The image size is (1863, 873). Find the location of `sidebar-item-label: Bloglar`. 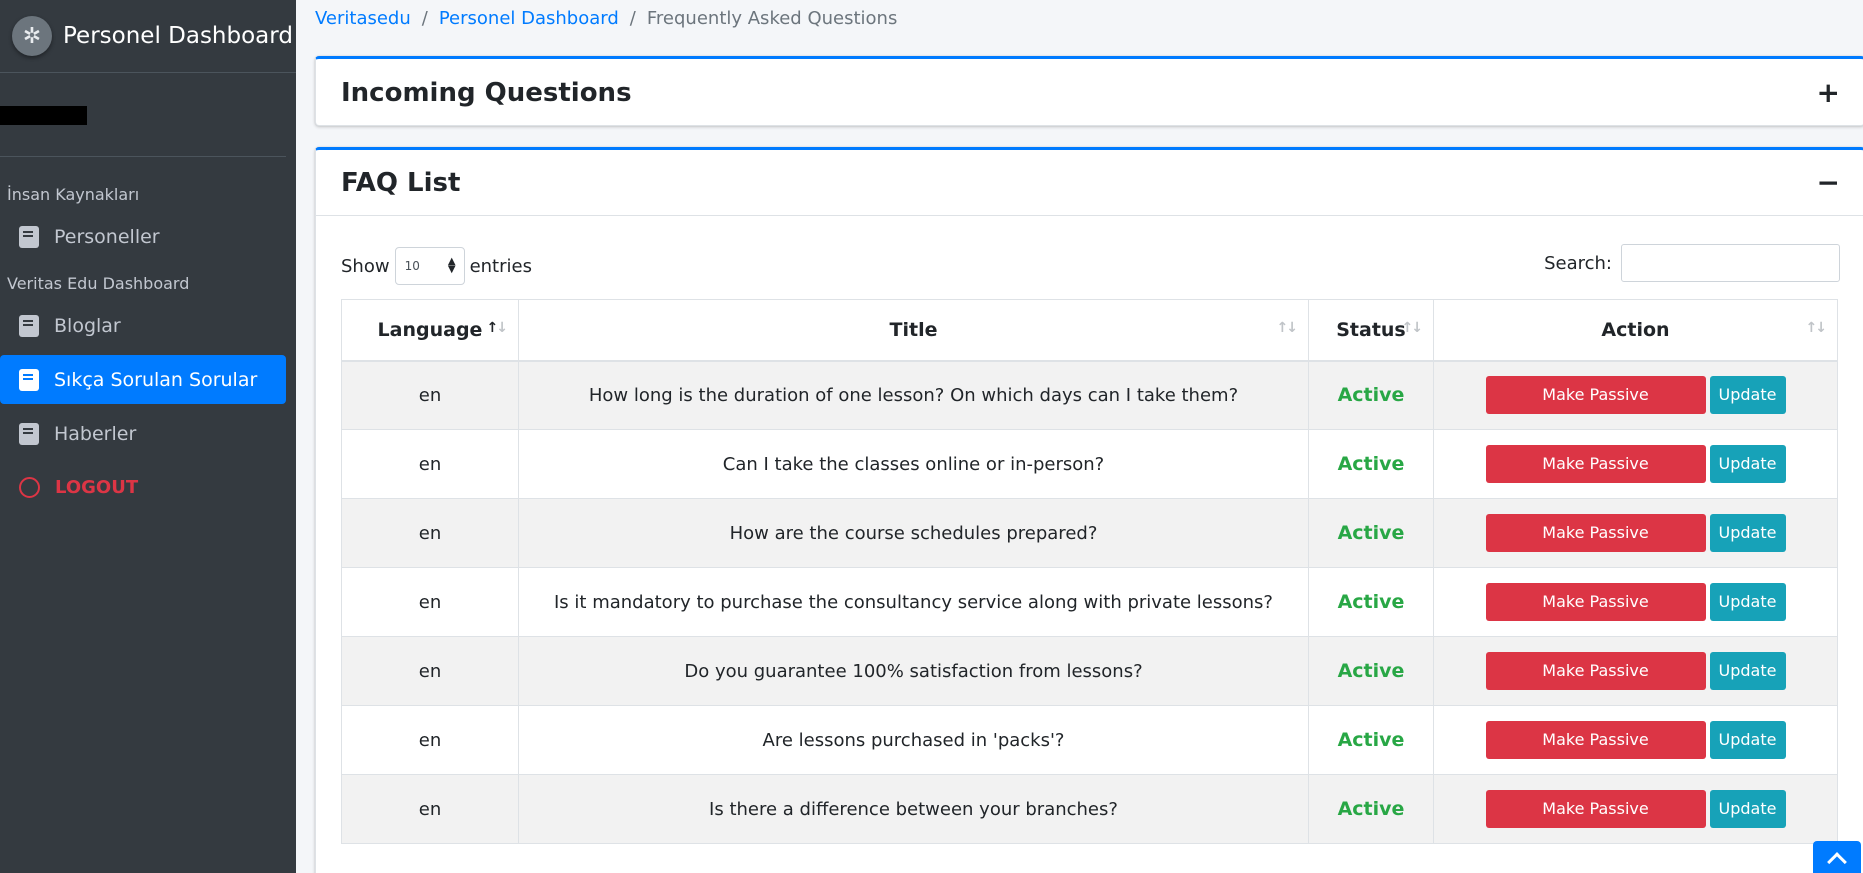

sidebar-item-label: Bloglar is located at coordinates (87, 325).